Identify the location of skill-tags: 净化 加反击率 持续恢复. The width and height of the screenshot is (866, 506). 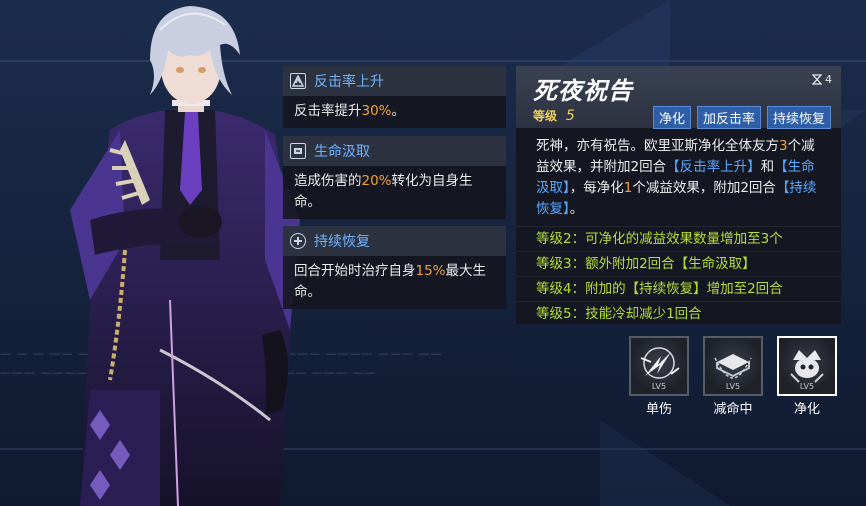
(741, 117).